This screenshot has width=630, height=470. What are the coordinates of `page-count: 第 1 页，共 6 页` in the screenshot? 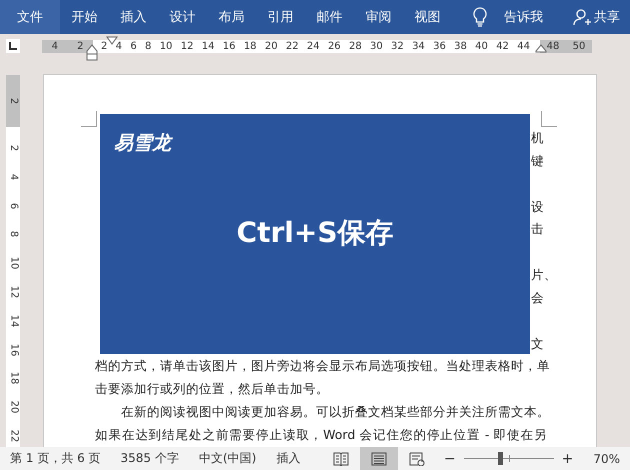 It's located at (55, 458).